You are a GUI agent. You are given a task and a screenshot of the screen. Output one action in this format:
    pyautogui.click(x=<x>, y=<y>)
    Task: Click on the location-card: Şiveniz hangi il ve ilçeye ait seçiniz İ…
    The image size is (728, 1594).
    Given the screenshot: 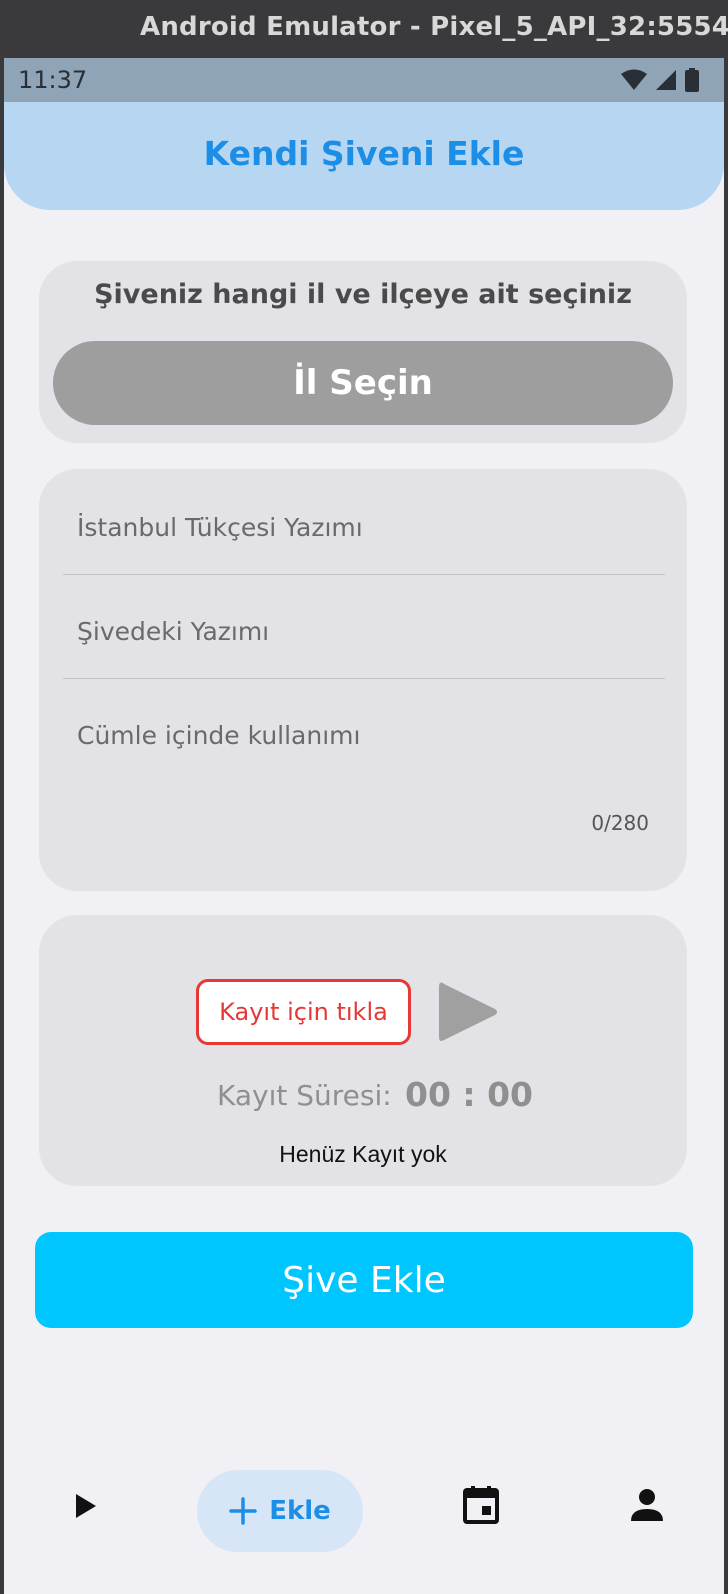 What is the action you would take?
    pyautogui.click(x=363, y=352)
    